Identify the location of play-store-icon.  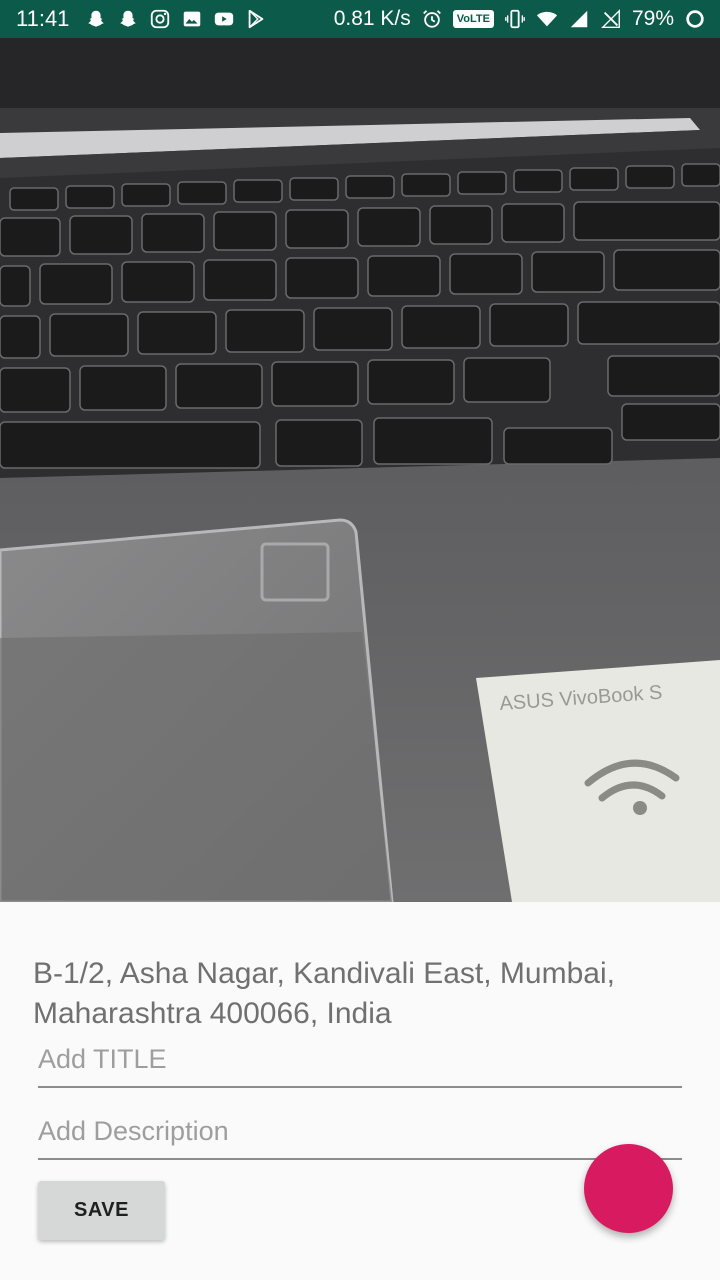
(256, 19).